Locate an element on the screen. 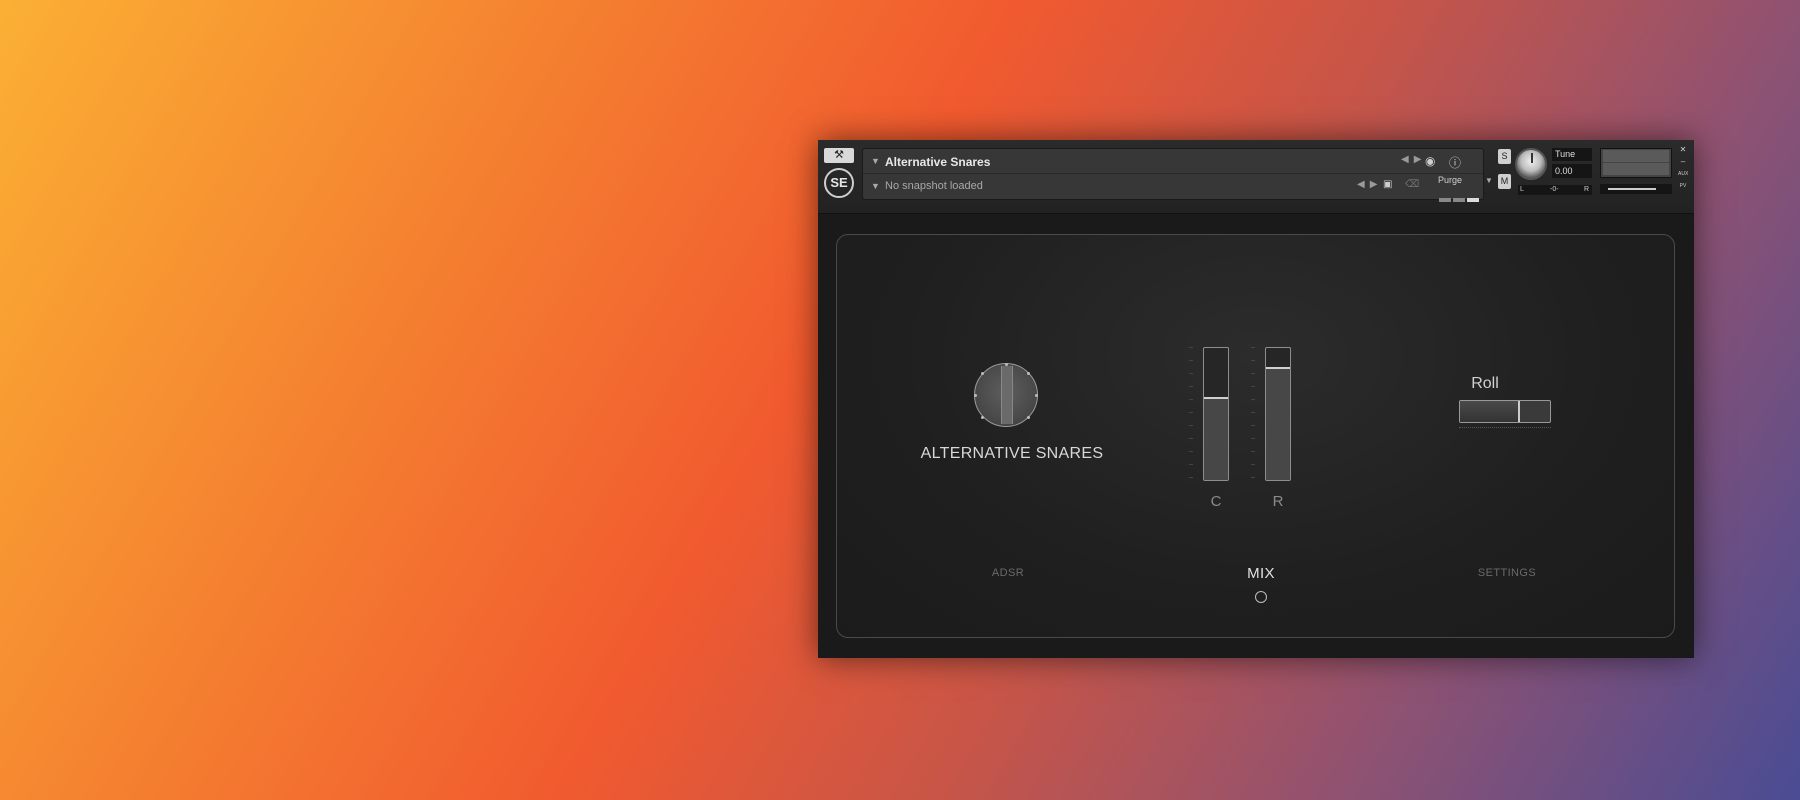  roll-switch is located at coordinates (1505, 411).